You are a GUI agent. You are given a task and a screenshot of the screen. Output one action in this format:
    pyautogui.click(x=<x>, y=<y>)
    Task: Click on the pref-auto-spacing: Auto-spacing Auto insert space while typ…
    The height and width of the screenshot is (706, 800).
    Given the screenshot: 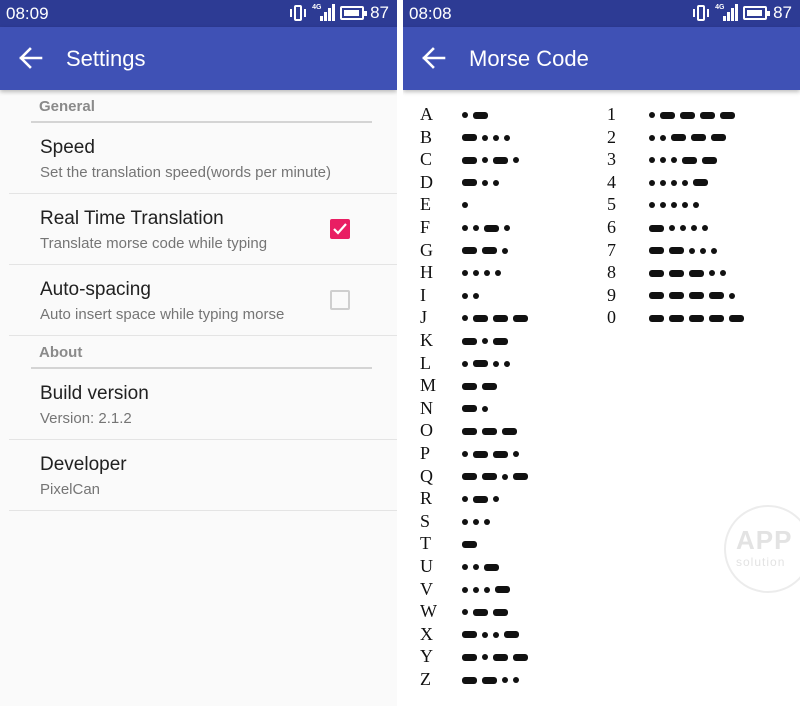 What is the action you would take?
    pyautogui.click(x=203, y=300)
    